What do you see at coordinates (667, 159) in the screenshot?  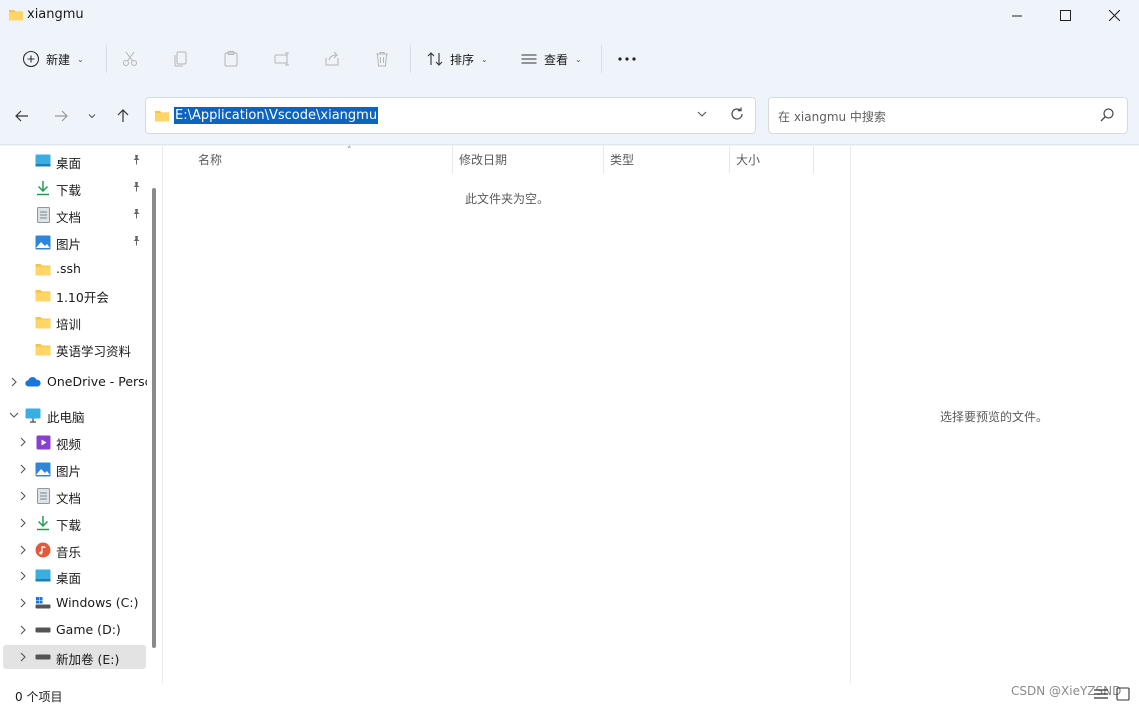 I see `column-header-type: 类型` at bounding box center [667, 159].